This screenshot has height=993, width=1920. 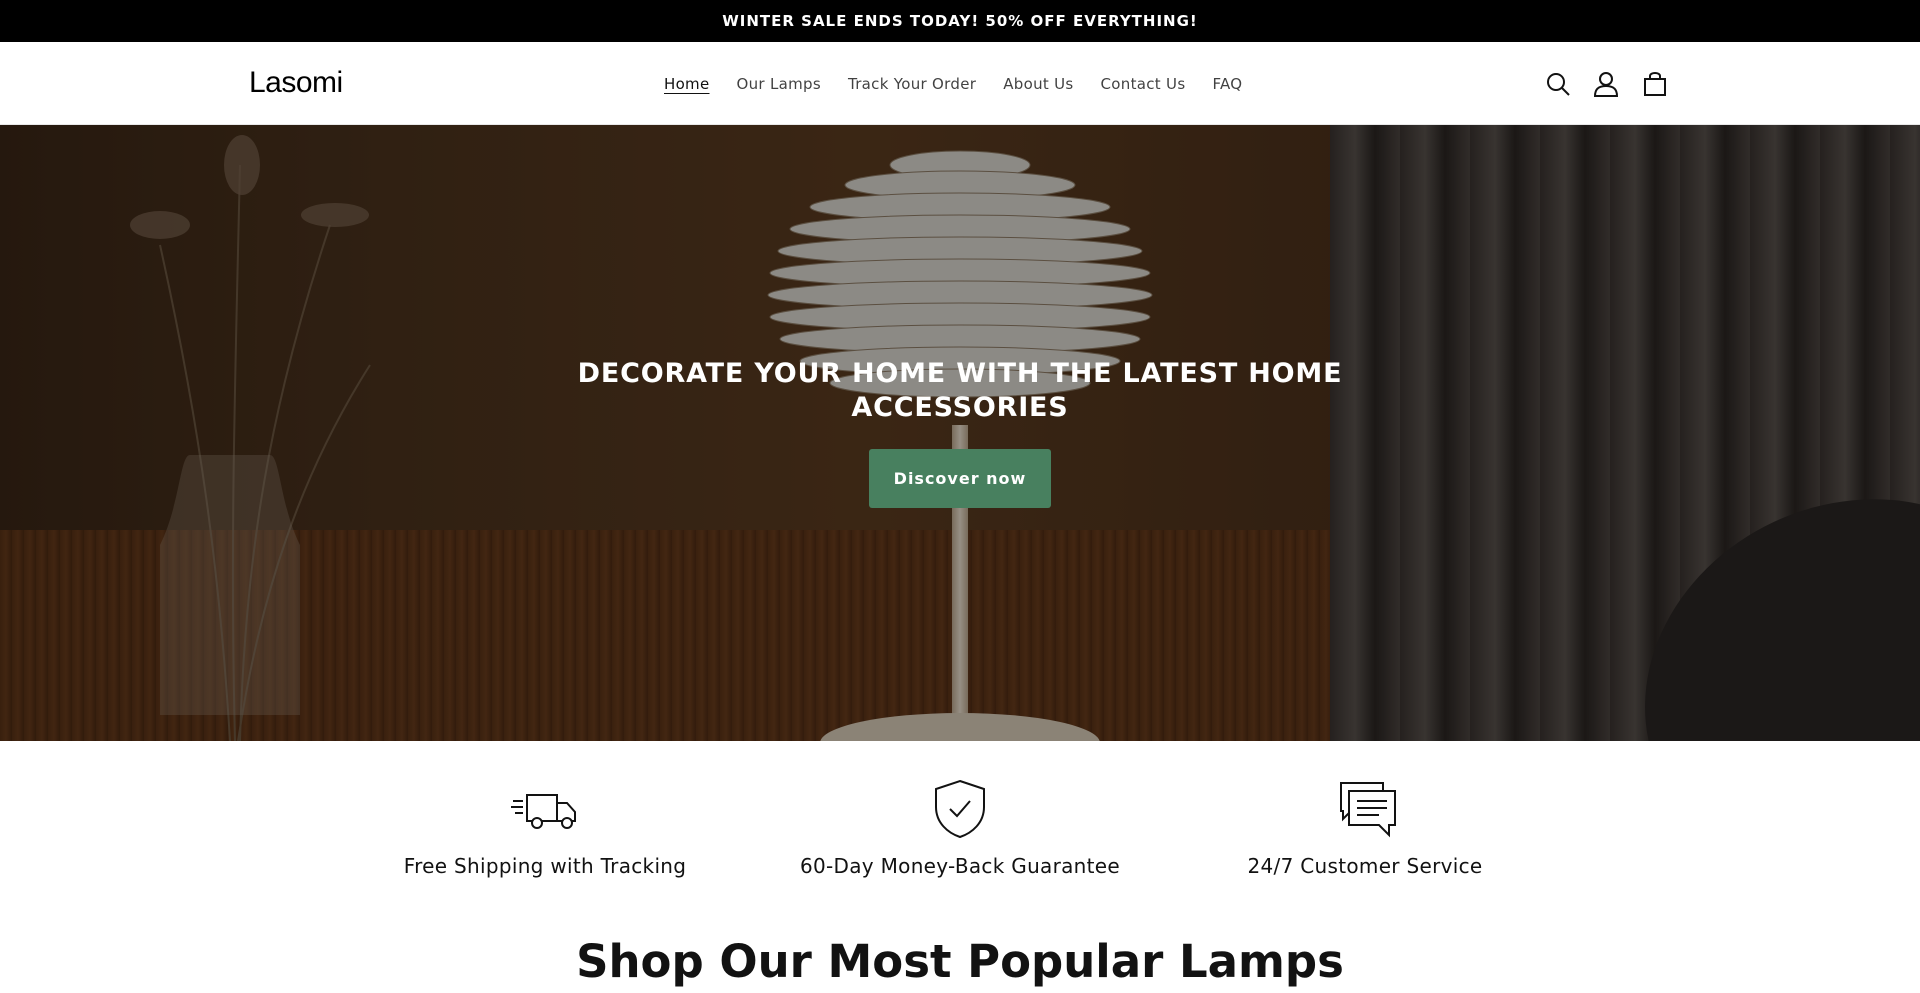 What do you see at coordinates (545, 809) in the screenshot?
I see `truck-icon` at bounding box center [545, 809].